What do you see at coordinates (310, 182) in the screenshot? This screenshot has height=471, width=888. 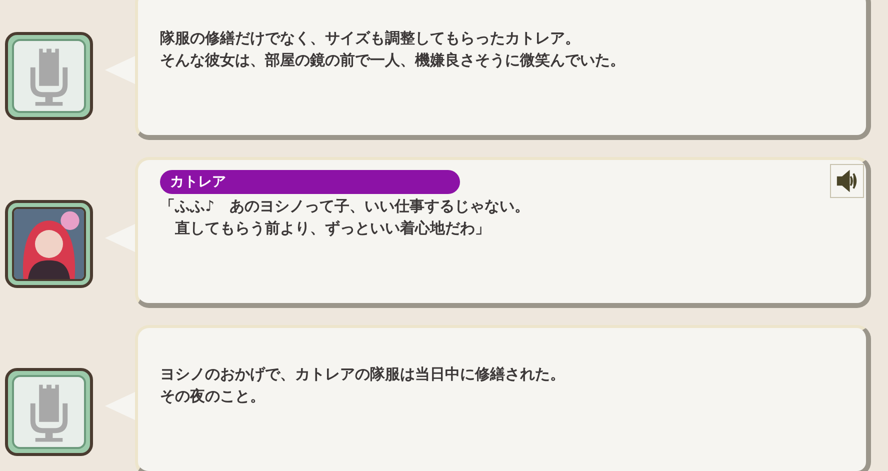 I see `speaker-name: カトレア` at bounding box center [310, 182].